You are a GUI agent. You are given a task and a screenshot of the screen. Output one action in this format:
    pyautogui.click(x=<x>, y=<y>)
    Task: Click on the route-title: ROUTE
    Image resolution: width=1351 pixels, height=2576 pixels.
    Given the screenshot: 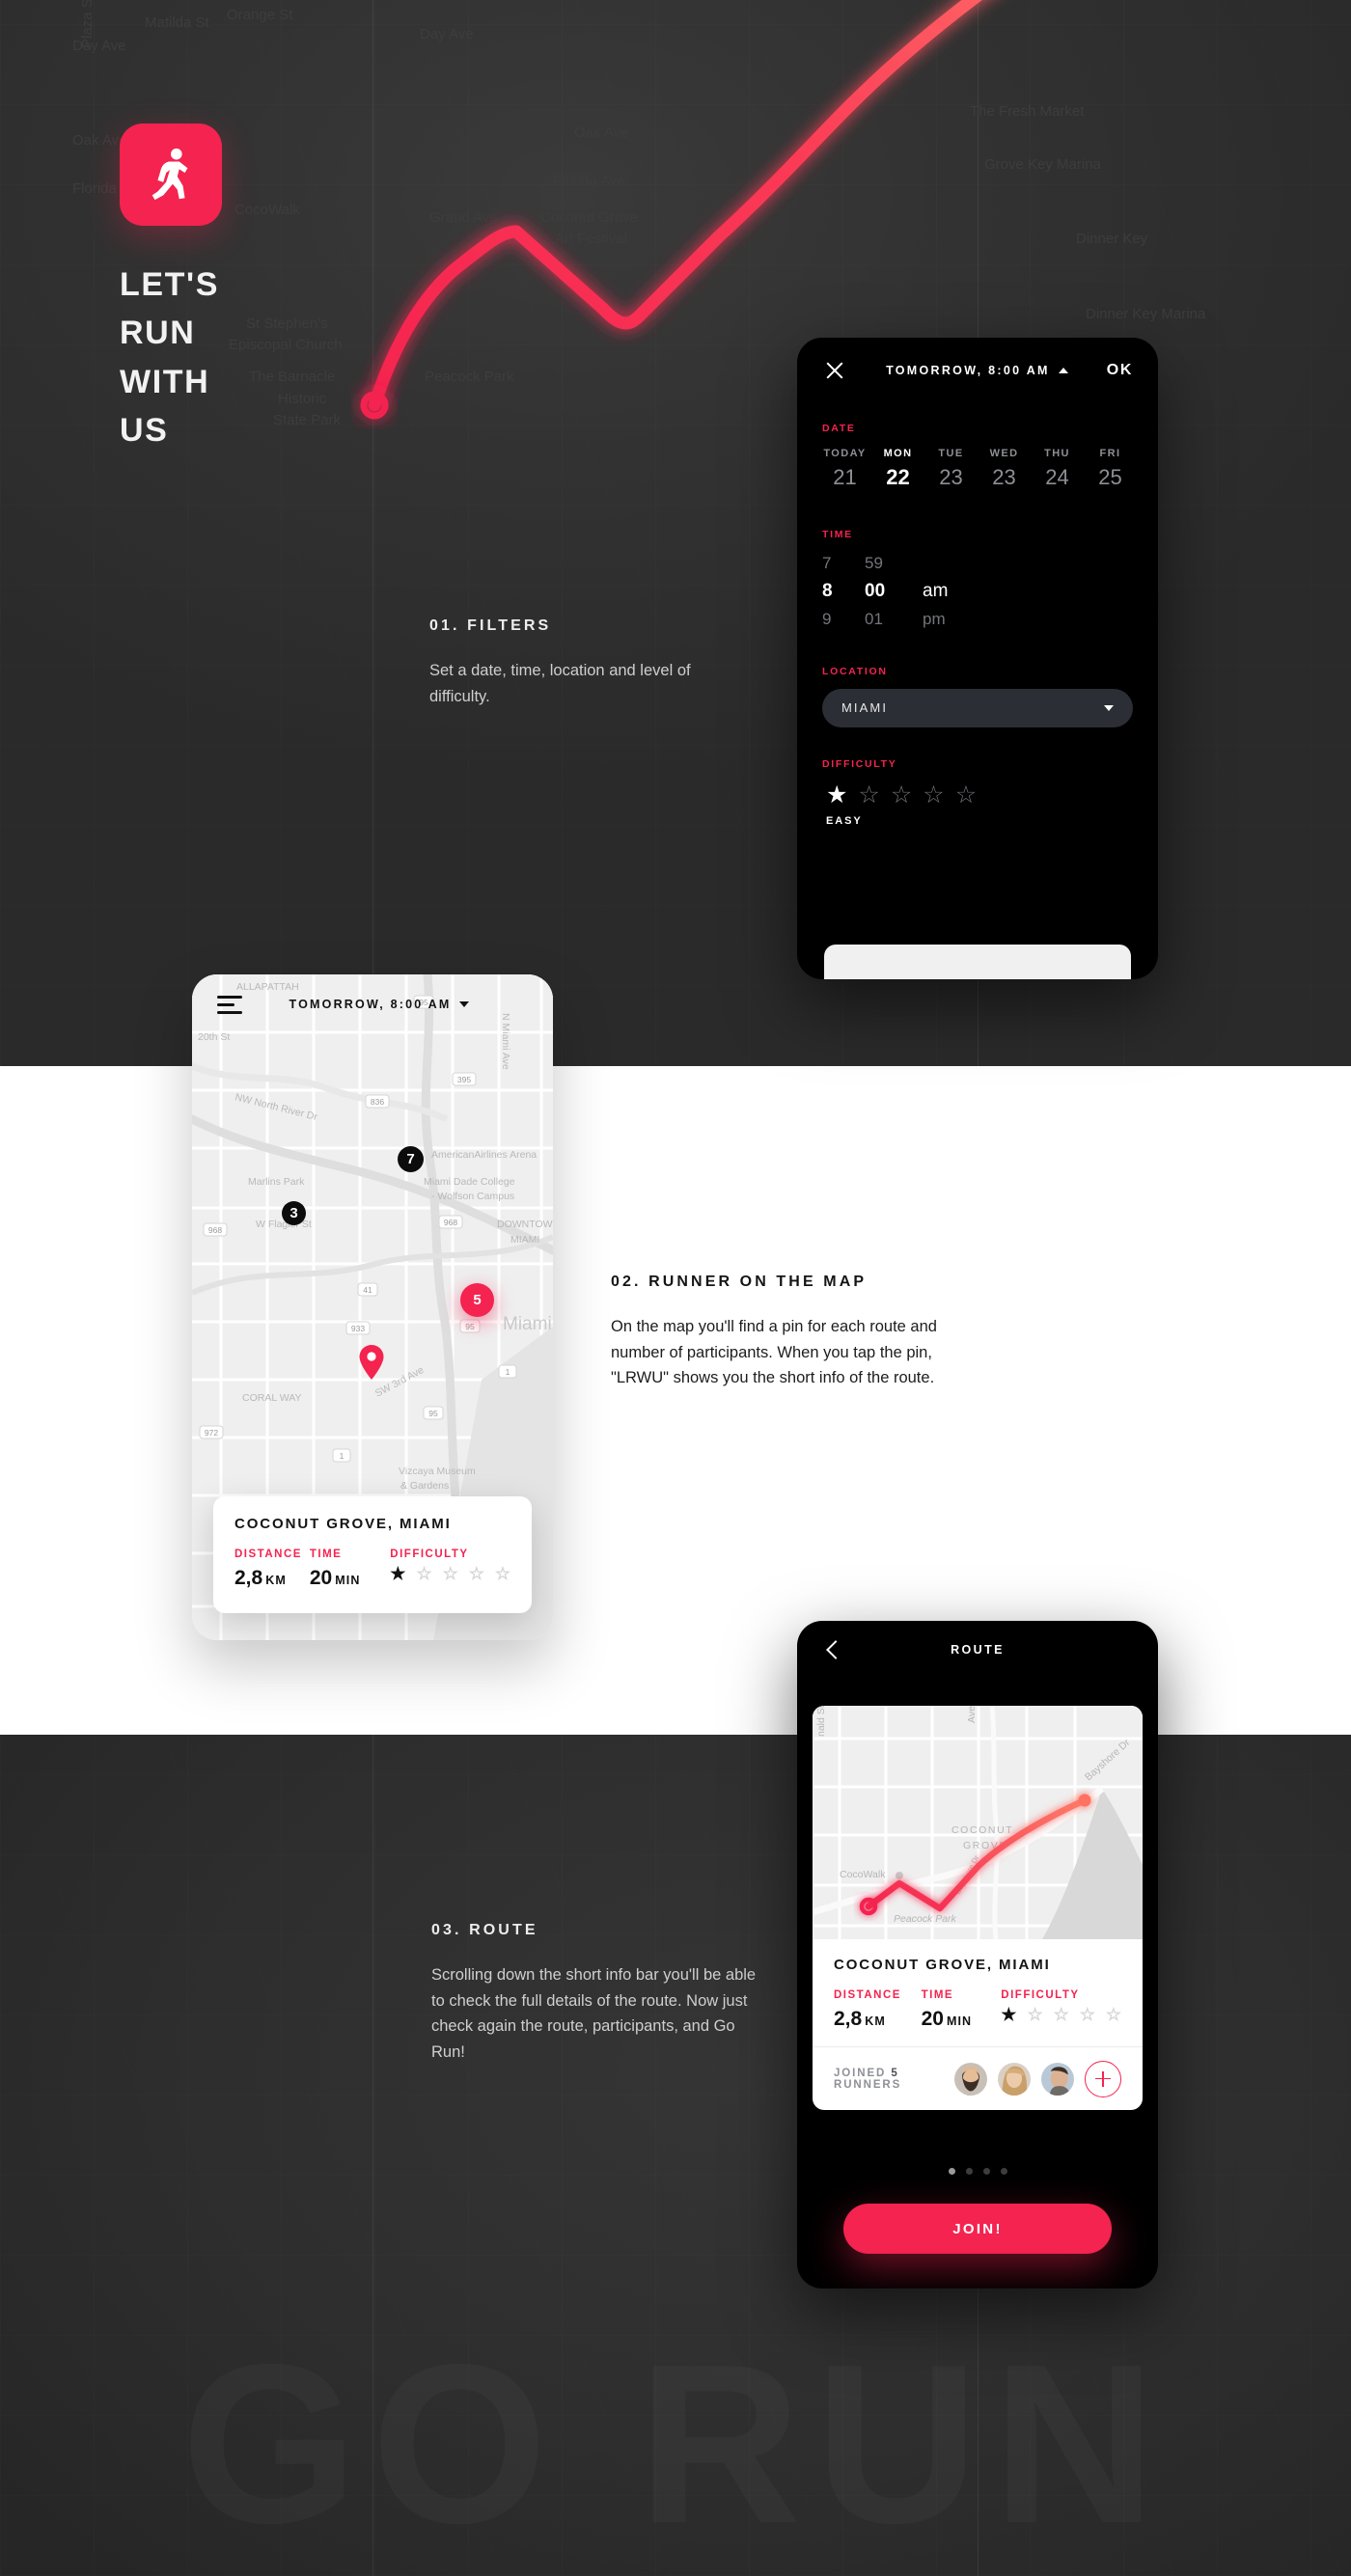 What is the action you would take?
    pyautogui.click(x=978, y=1650)
    